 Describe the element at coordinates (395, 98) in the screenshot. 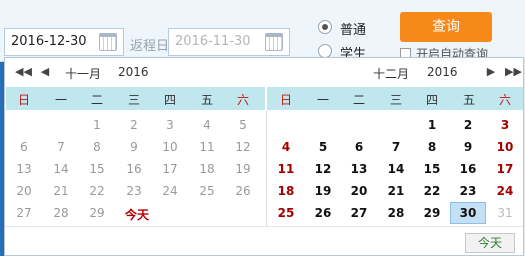

I see `right-weekday-row: 日 一 二 三 四 五 六` at that location.